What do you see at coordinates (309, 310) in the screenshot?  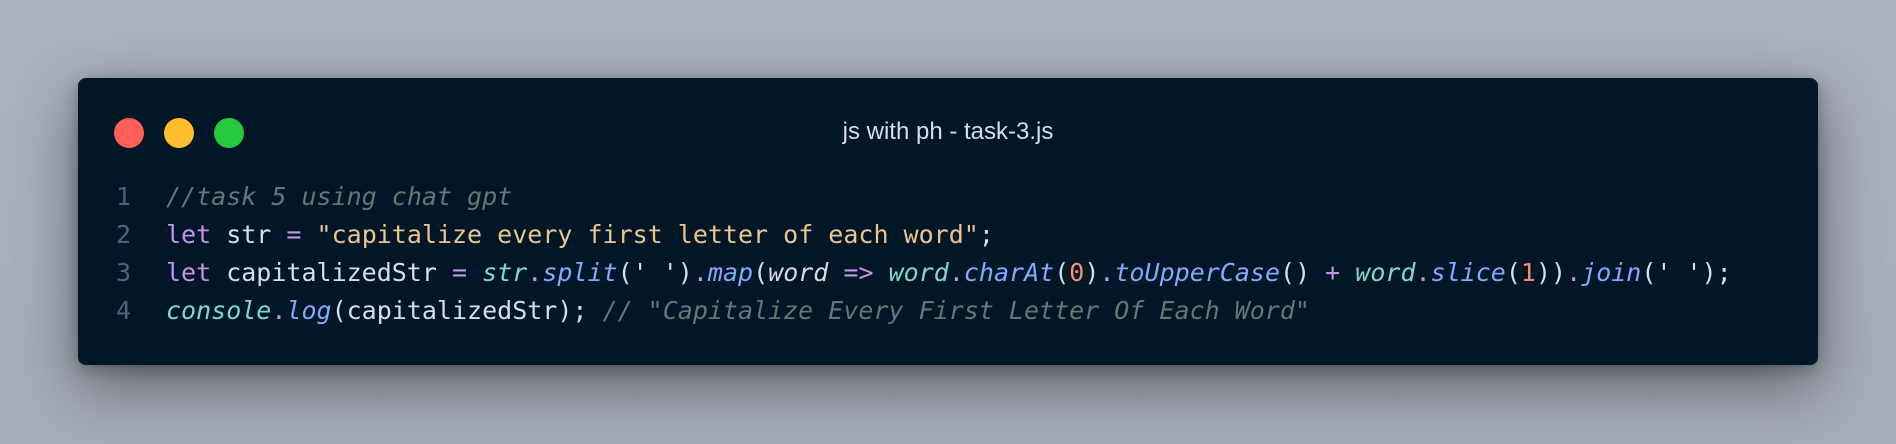 I see `code-token-method: log` at bounding box center [309, 310].